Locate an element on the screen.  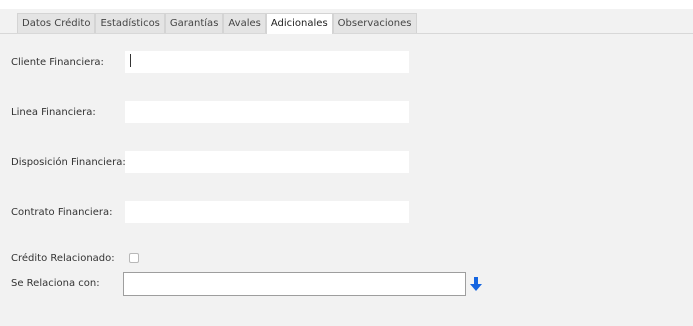
linea-financiera-label: Linea Financiera: is located at coordinates (53, 112).